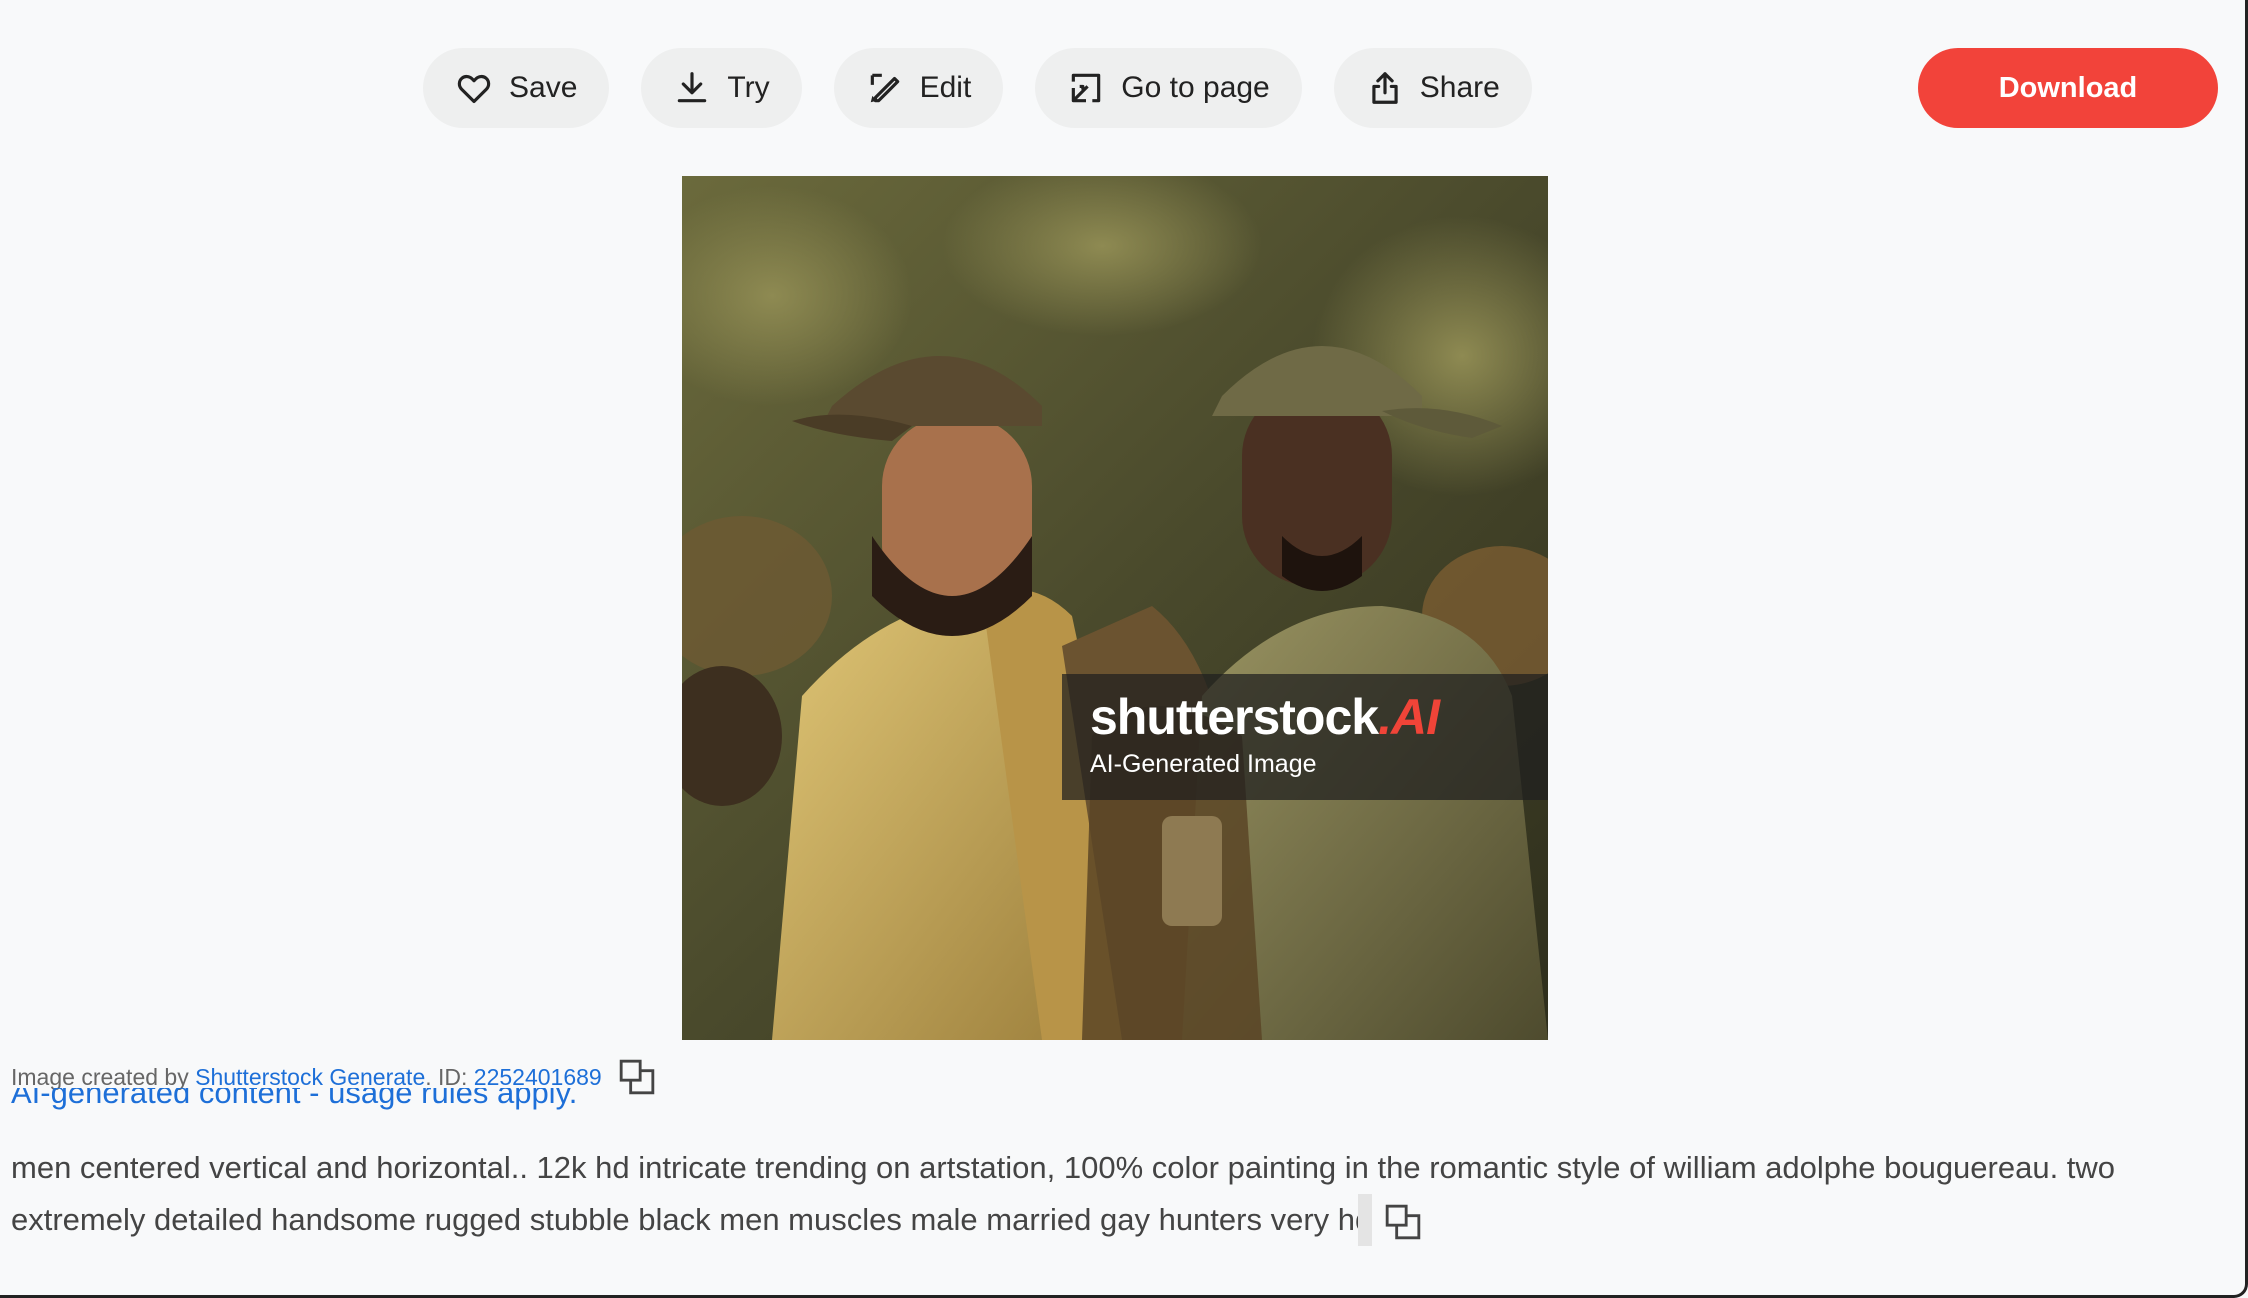 The image size is (2248, 1298). Describe the element at coordinates (543, 87) in the screenshot. I see `save-label: Save` at that location.